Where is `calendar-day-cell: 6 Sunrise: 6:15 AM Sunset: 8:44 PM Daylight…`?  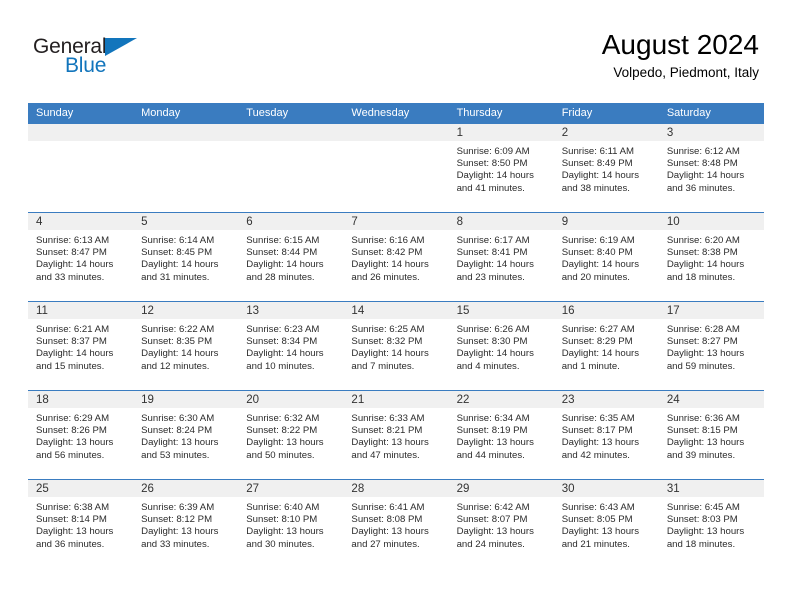 calendar-day-cell: 6 Sunrise: 6:15 AM Sunset: 8:44 PM Daylight… is located at coordinates (291, 257).